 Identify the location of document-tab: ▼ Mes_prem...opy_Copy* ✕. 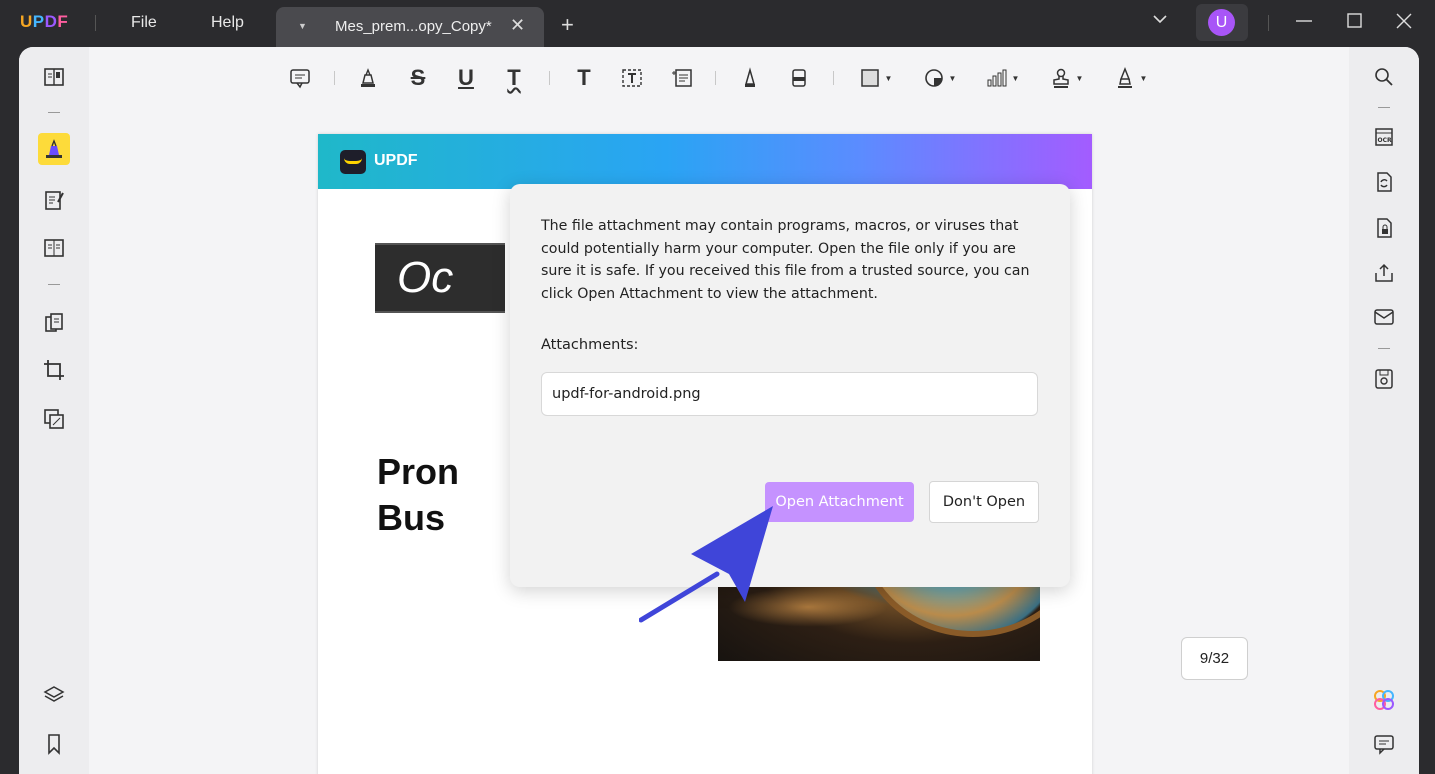
(410, 27).